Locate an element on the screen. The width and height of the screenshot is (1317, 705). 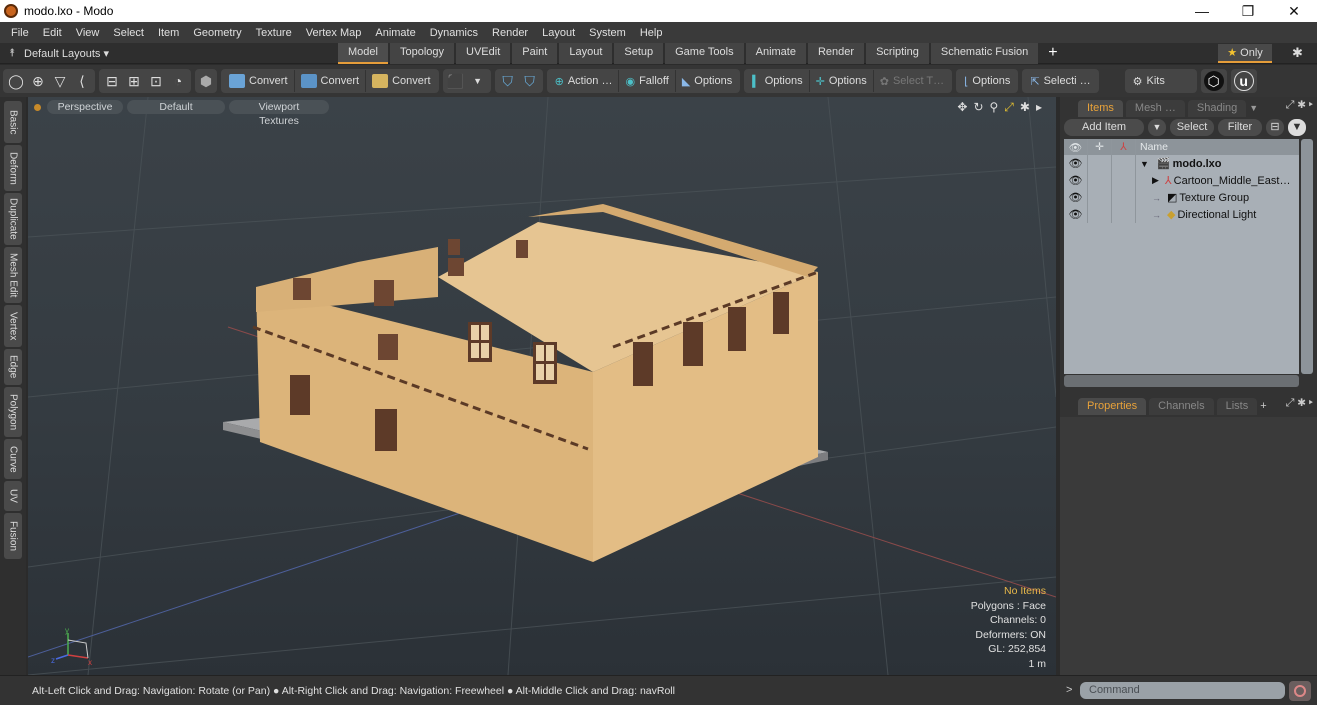
menu-system: System is located at coordinates (607, 33).